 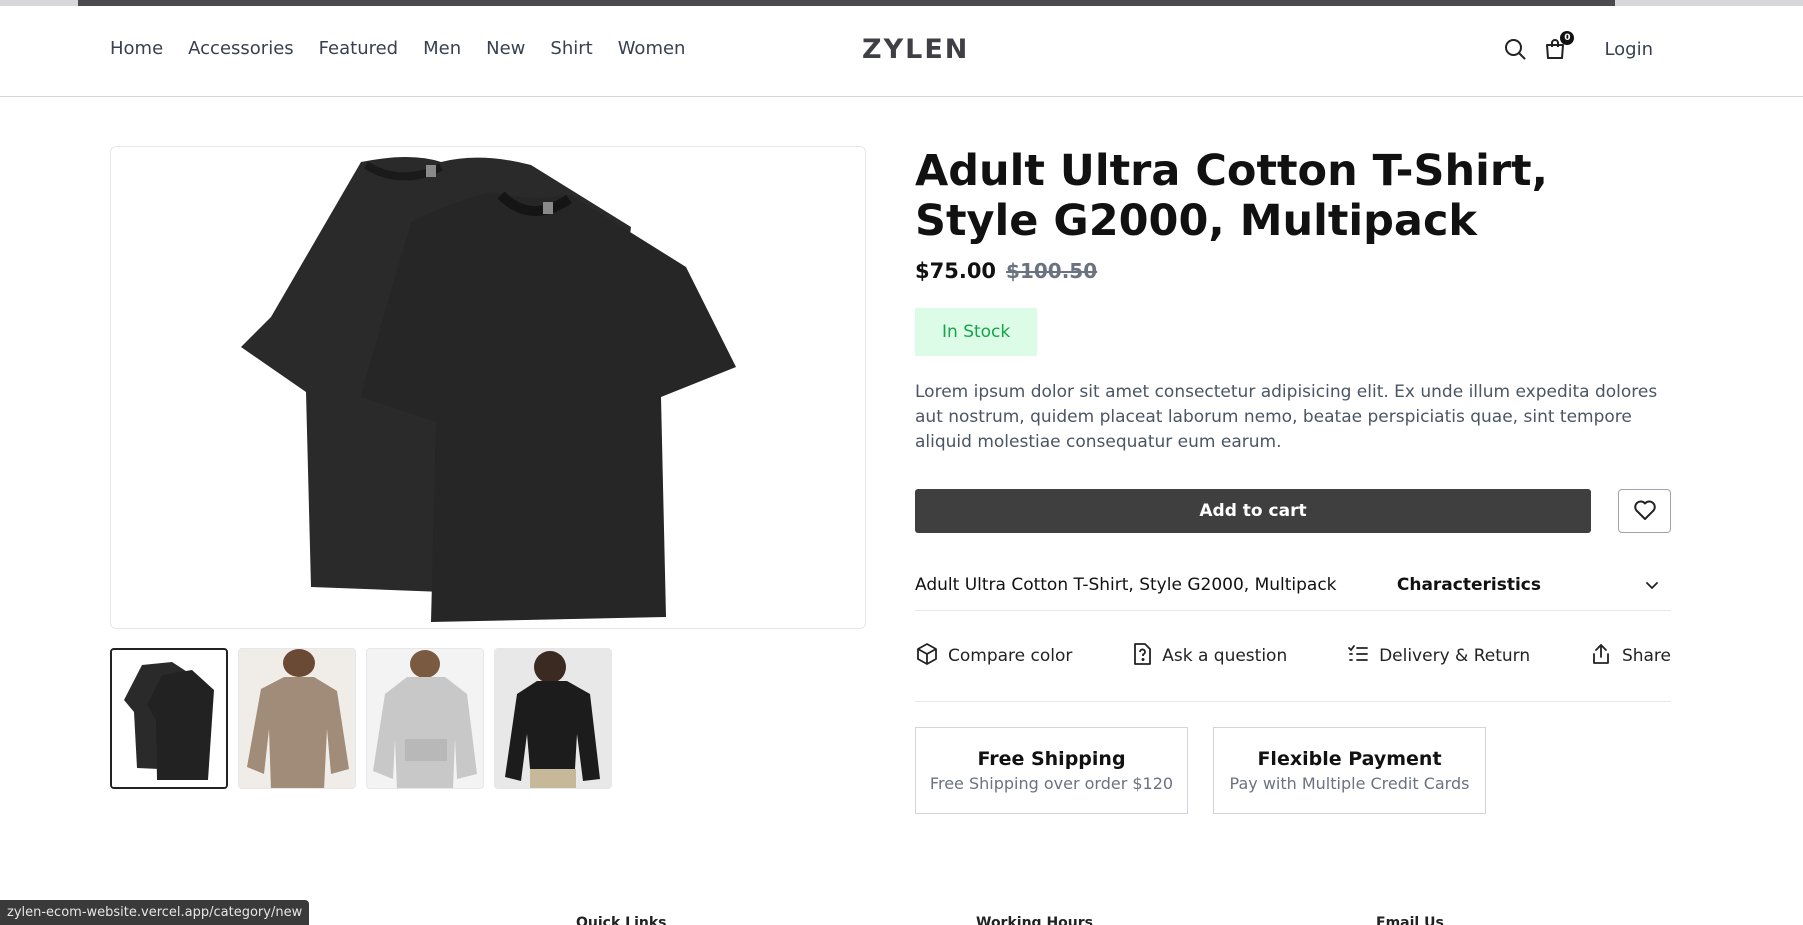 I want to click on search-icon, so click(x=1515, y=49).